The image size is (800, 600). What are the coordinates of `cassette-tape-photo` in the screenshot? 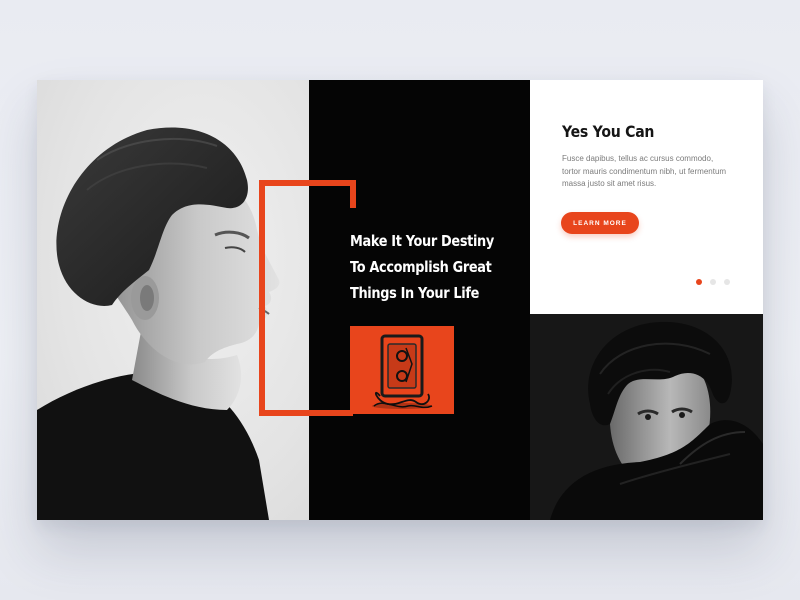 It's located at (402, 370).